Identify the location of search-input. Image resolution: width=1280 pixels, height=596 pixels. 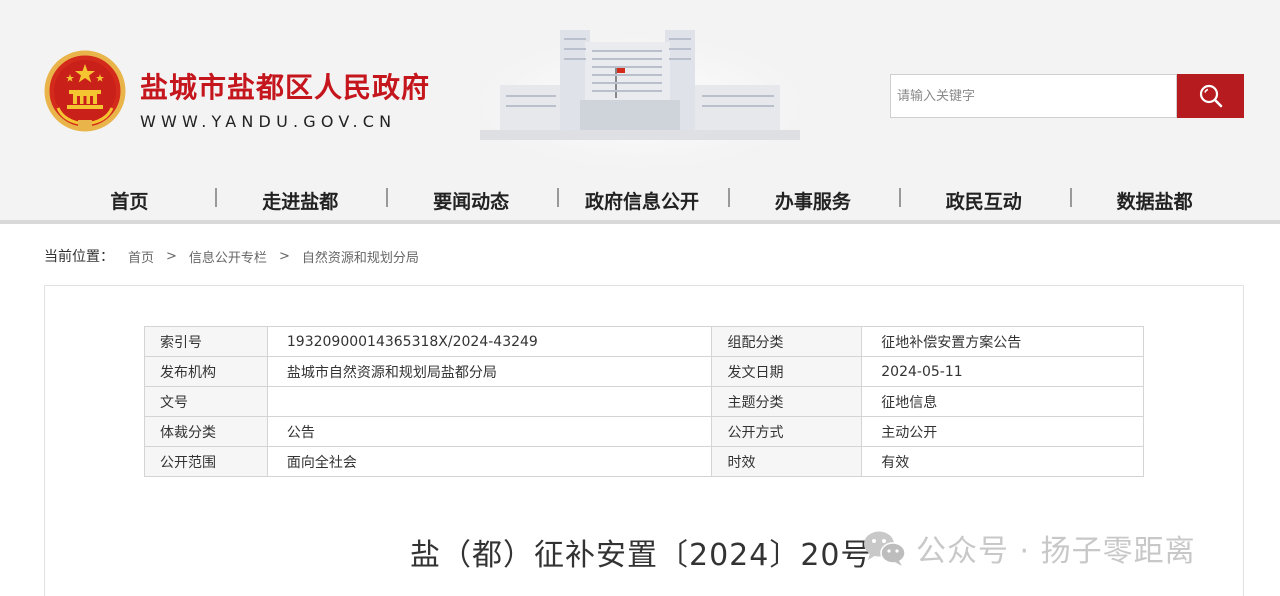
(1036, 96).